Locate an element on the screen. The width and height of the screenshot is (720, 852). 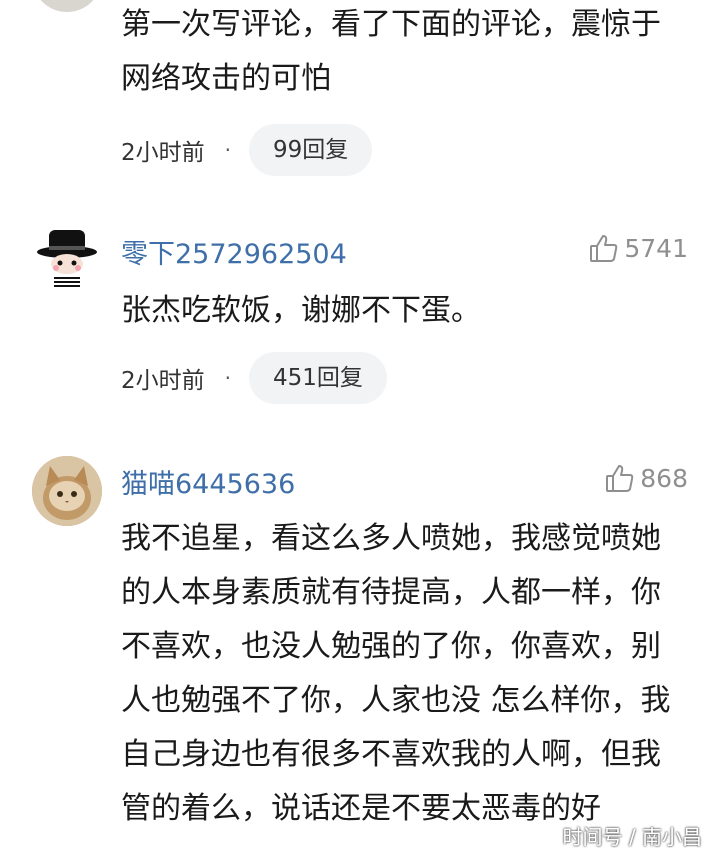
avatar is located at coordinates (67, 6).